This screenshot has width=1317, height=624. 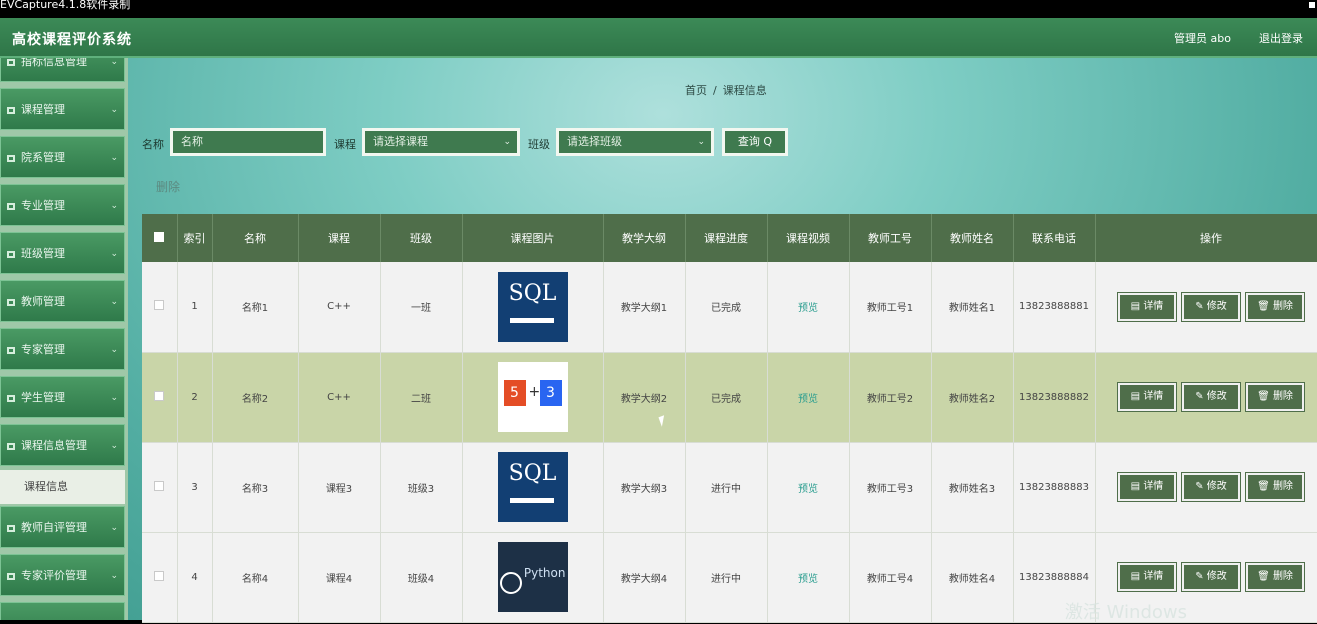 I want to click on cell-syllabus: 教学大纲3, so click(x=644, y=487).